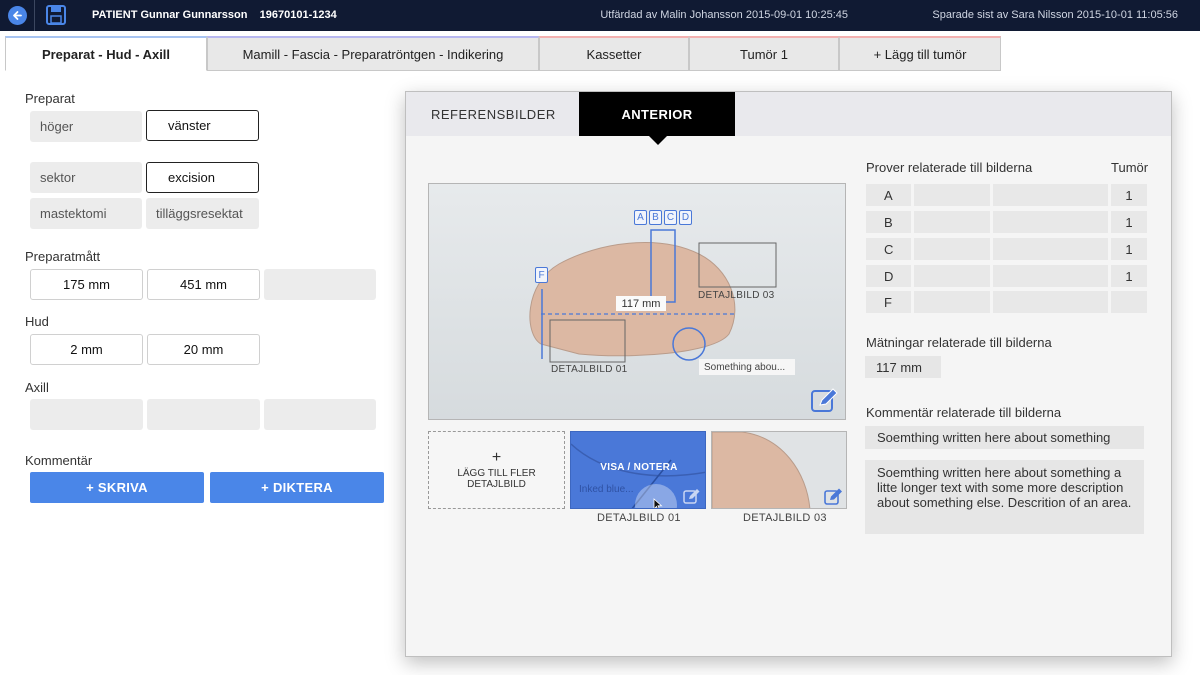  Describe the element at coordinates (888, 222) in the screenshot. I see `sample-id: B` at that location.